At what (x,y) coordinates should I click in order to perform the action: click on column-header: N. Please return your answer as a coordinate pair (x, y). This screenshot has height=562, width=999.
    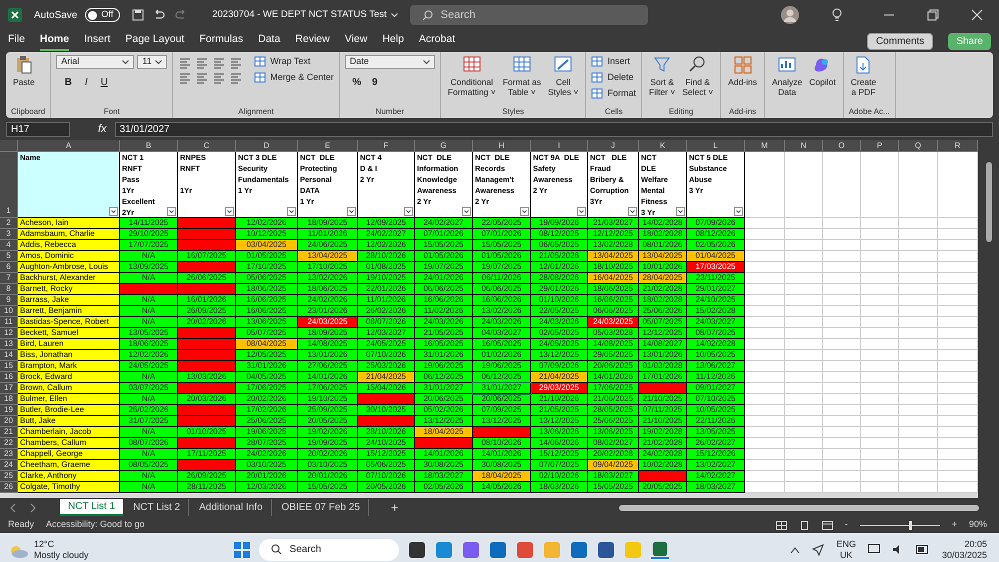
    Looking at the image, I should click on (804, 146).